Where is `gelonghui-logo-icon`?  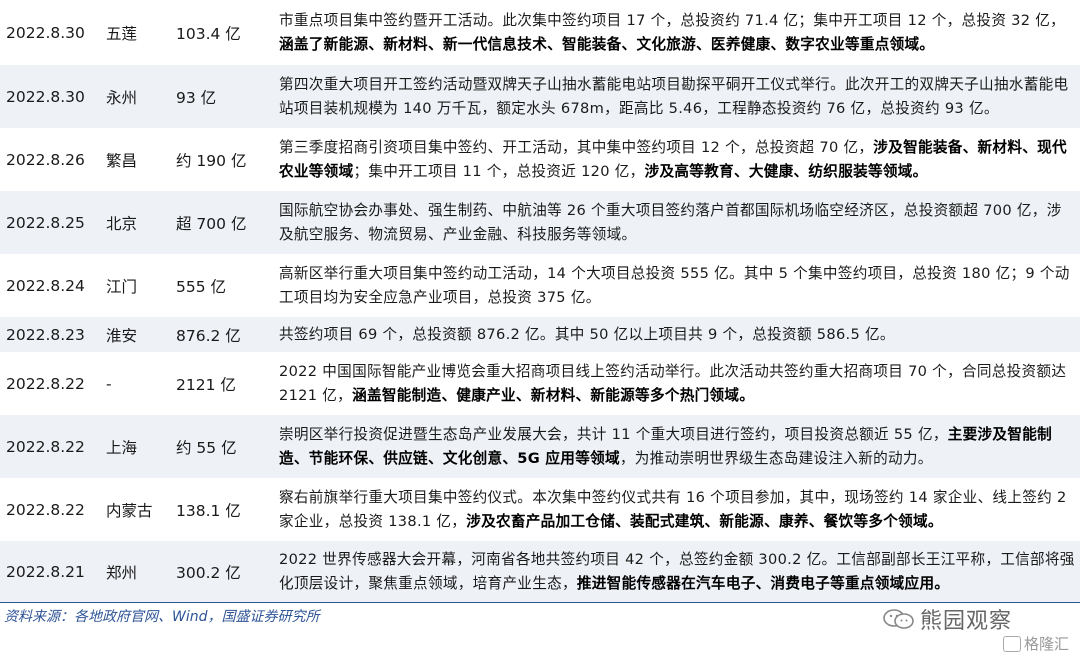 gelonghui-logo-icon is located at coordinates (1012, 643).